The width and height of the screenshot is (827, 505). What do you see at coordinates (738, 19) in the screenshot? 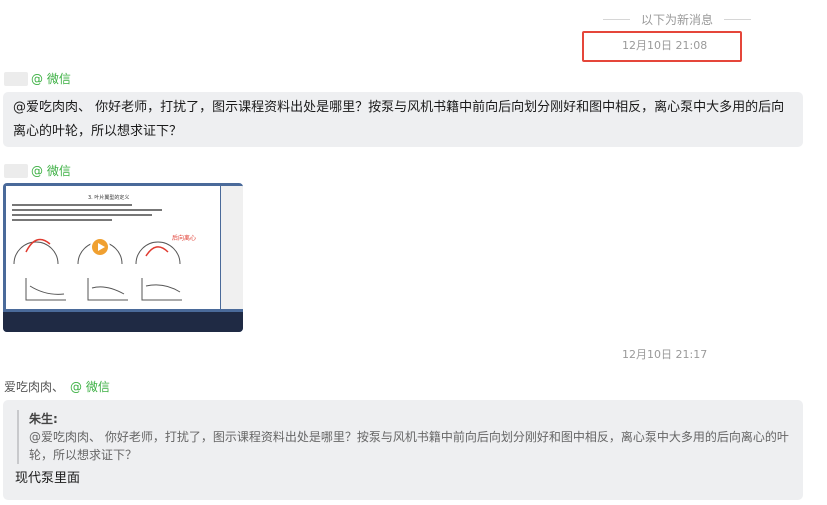
I see `divider-line-right` at bounding box center [738, 19].